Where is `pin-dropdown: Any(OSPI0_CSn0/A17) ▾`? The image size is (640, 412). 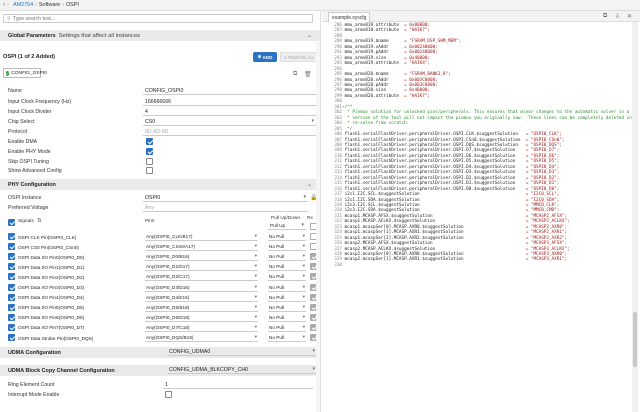 pin-dropdown: Any(OSPI0_CSn0/A17) ▾ is located at coordinates (201, 247).